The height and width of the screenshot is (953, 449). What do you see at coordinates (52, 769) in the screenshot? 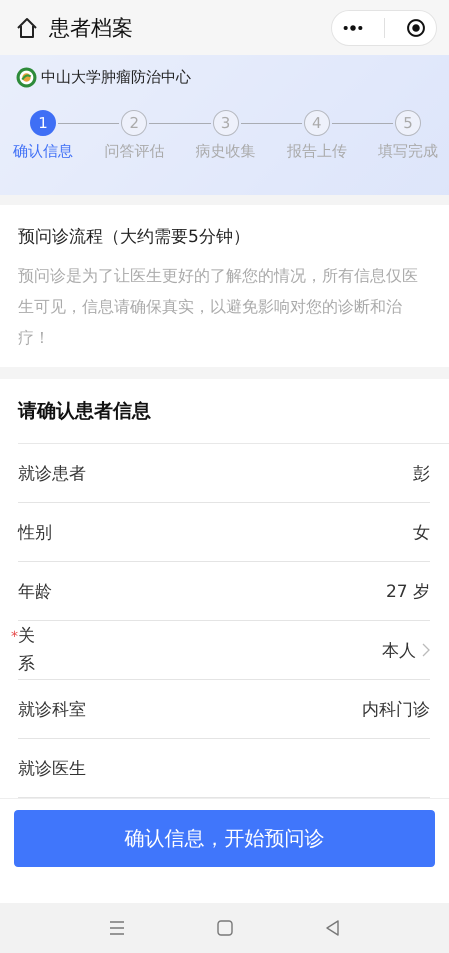
I see `field-label: 就诊医生` at bounding box center [52, 769].